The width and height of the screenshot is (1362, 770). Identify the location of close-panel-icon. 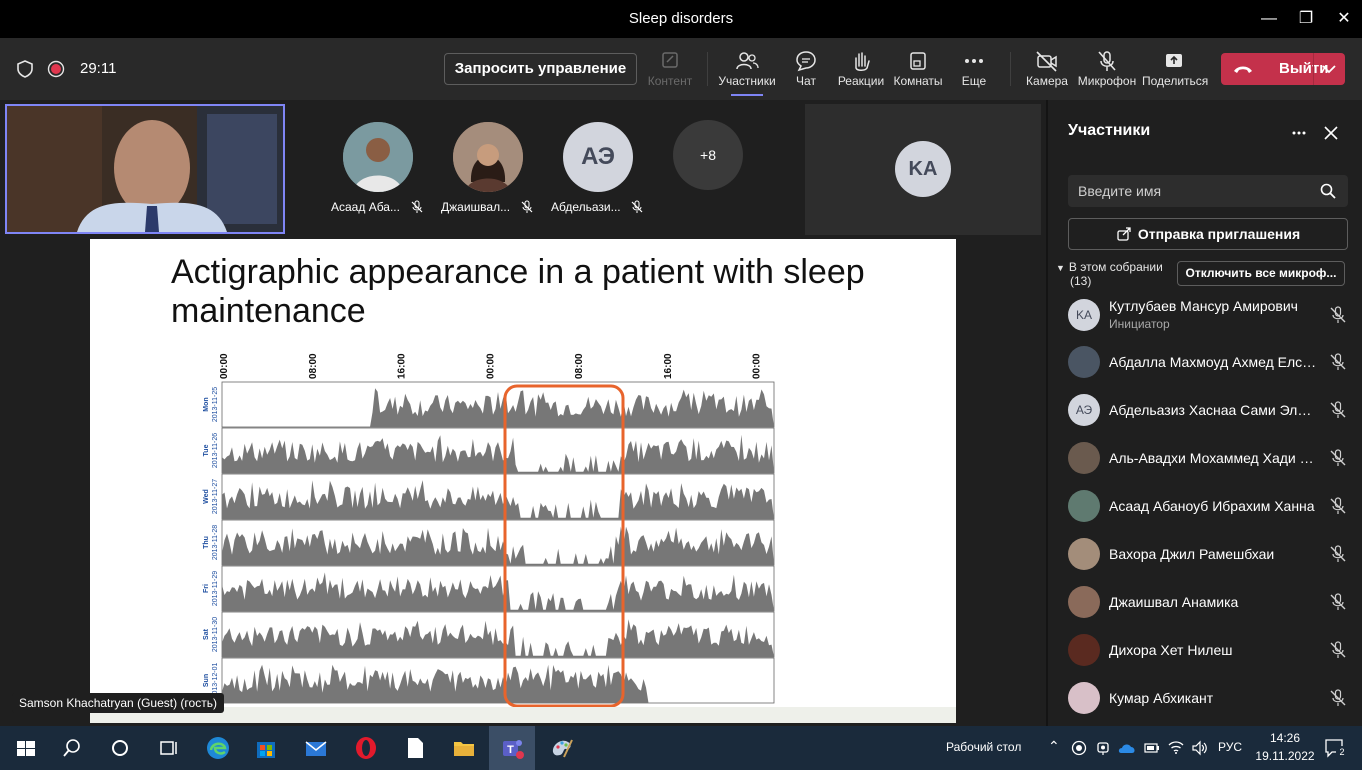
(1331, 133).